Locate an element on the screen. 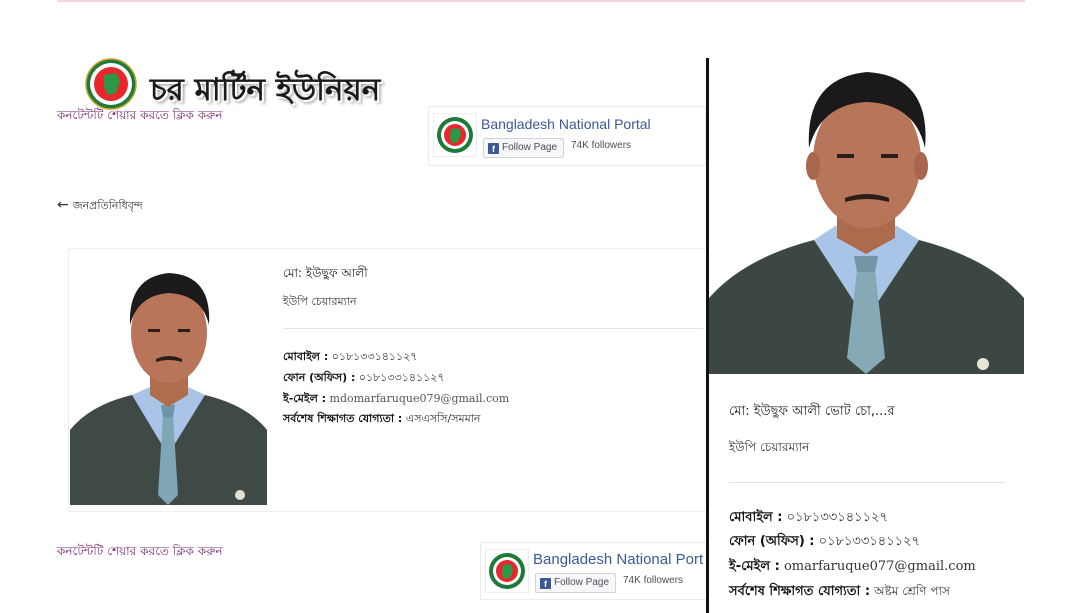 Image resolution: width=1080 pixels, height=613 pixels. chairman-photo is located at coordinates (168, 380).